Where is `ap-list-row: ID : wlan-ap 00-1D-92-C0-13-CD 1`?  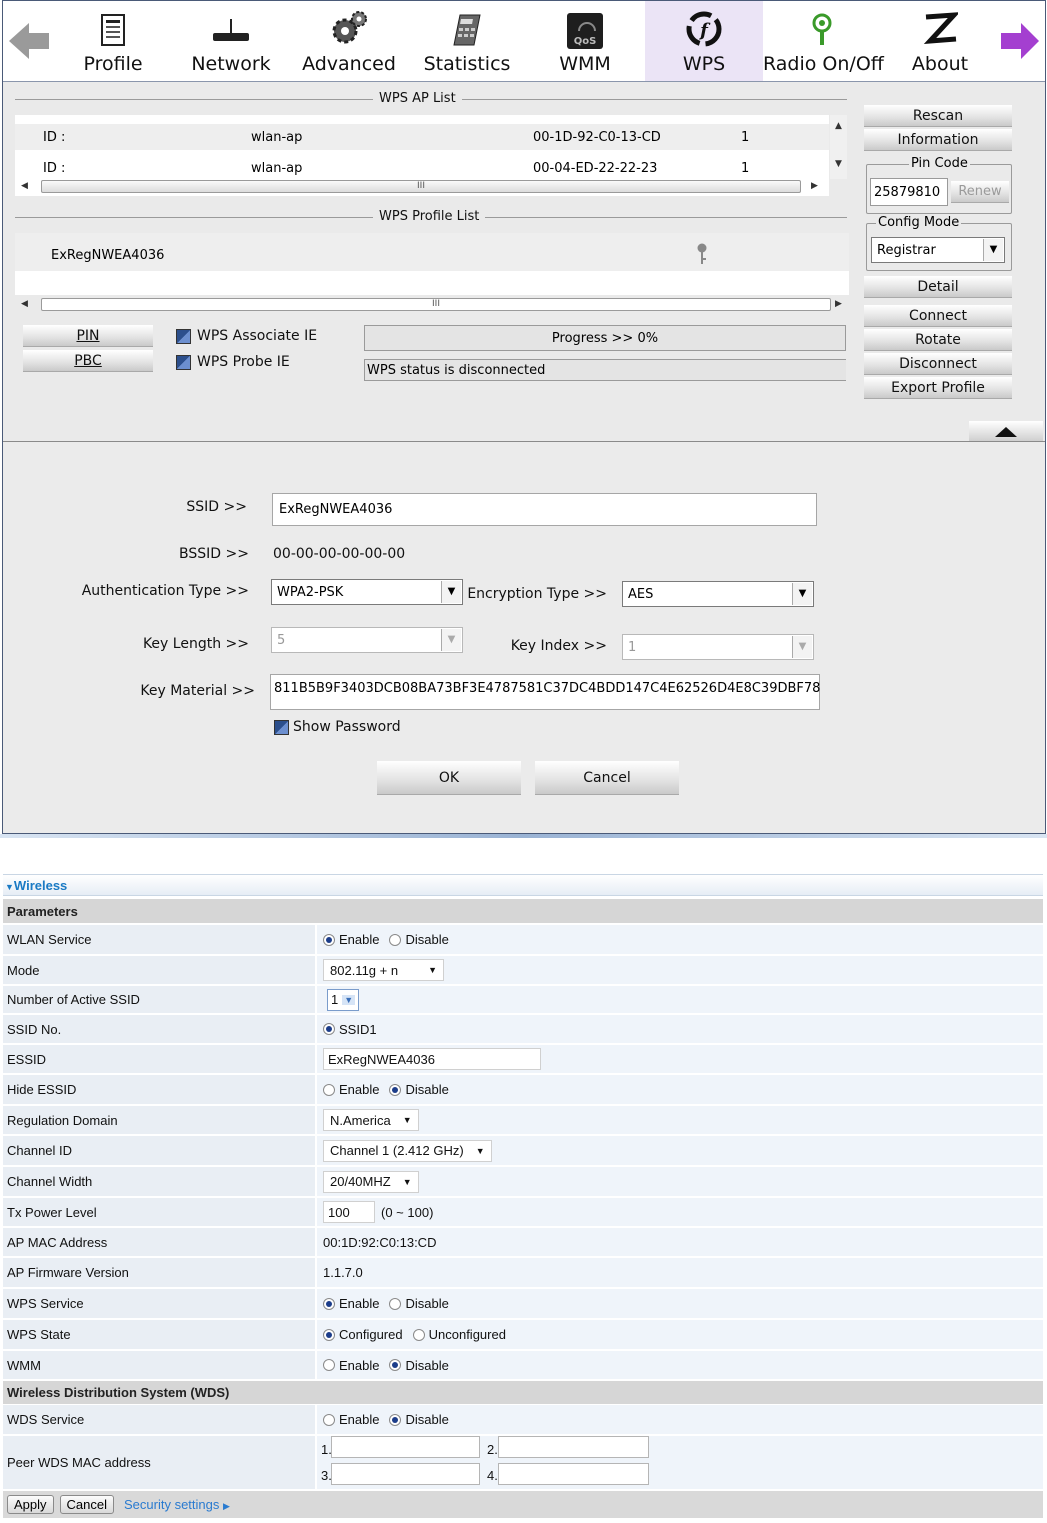
ap-list-row: ID : wlan-ap 00-1D-92-C0-13-CD 1 is located at coordinates (422, 137).